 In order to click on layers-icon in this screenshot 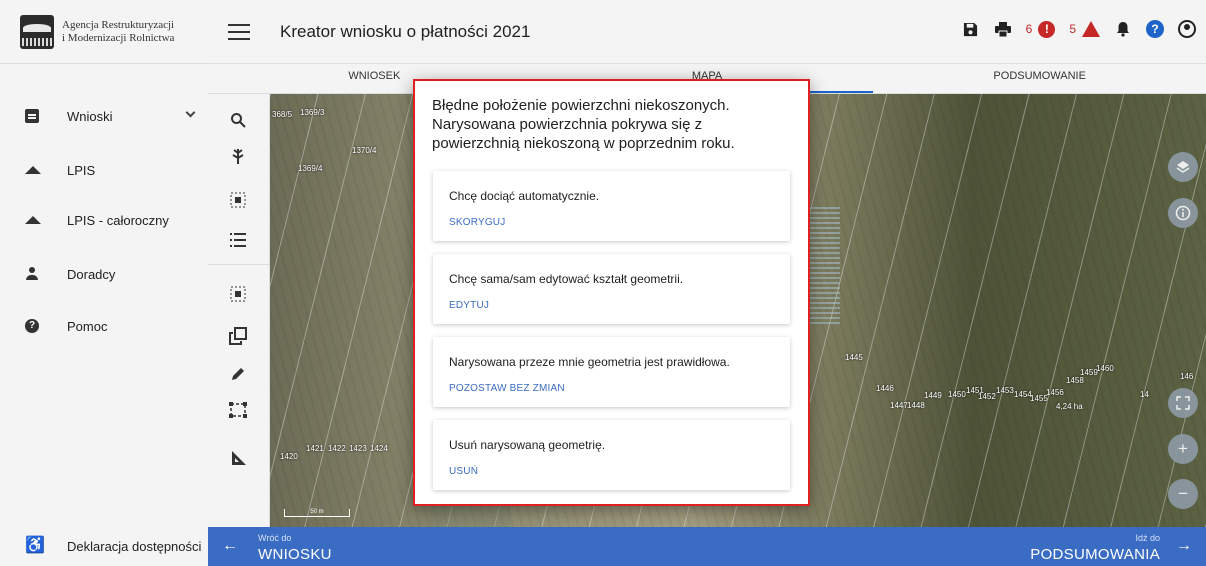, I will do `click(1183, 167)`.